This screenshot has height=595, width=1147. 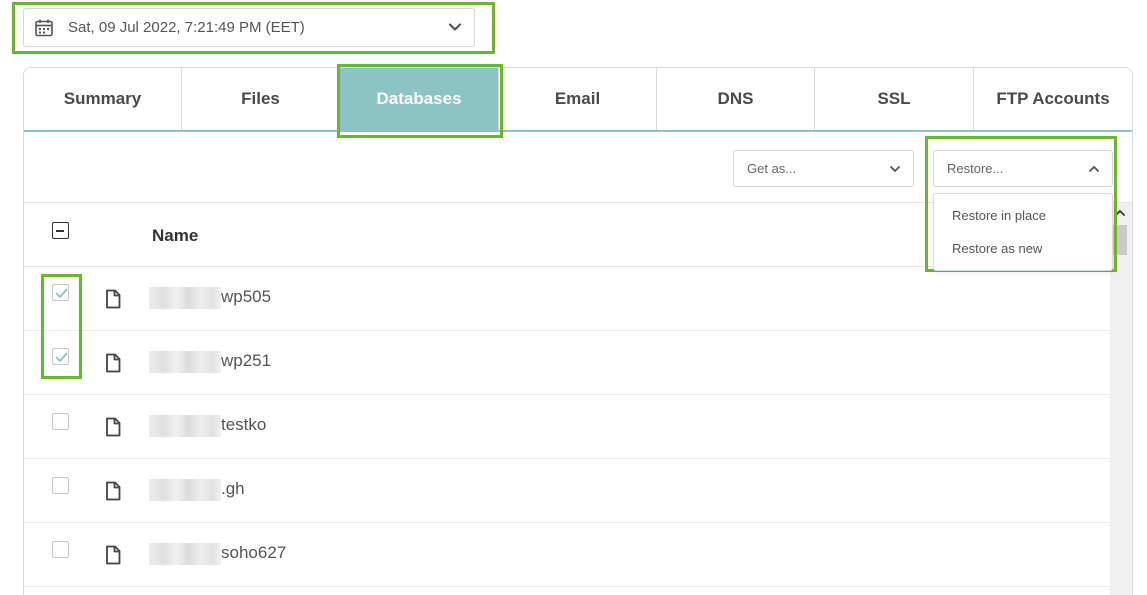 What do you see at coordinates (254, 552) in the screenshot?
I see `database-name: soho627` at bounding box center [254, 552].